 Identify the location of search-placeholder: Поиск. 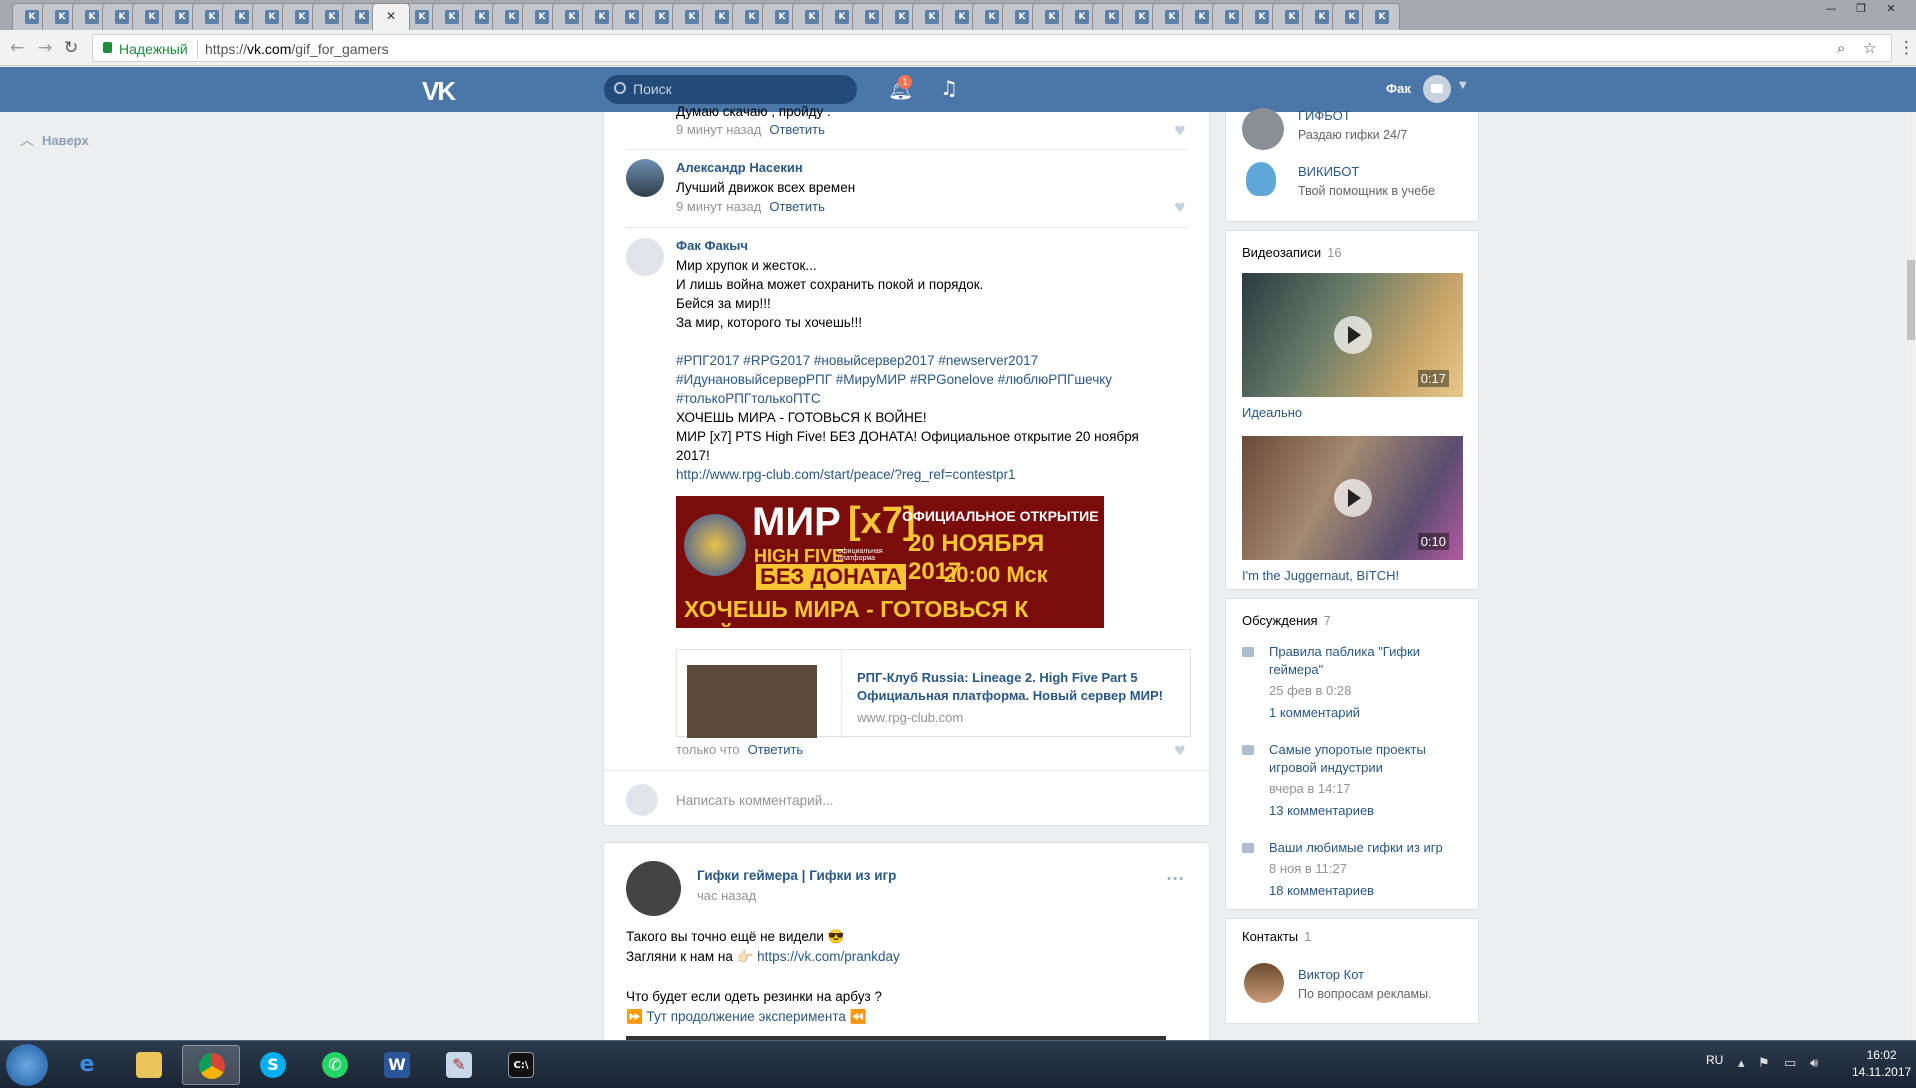
(652, 89).